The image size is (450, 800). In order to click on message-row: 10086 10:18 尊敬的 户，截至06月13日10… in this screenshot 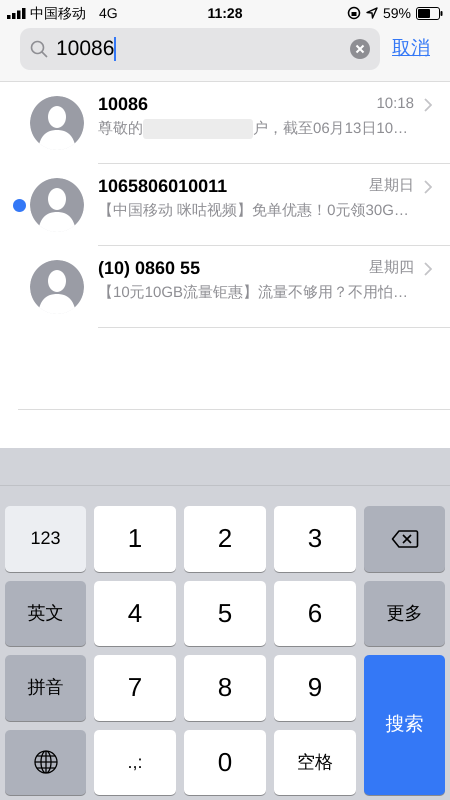, I will do `click(225, 123)`.